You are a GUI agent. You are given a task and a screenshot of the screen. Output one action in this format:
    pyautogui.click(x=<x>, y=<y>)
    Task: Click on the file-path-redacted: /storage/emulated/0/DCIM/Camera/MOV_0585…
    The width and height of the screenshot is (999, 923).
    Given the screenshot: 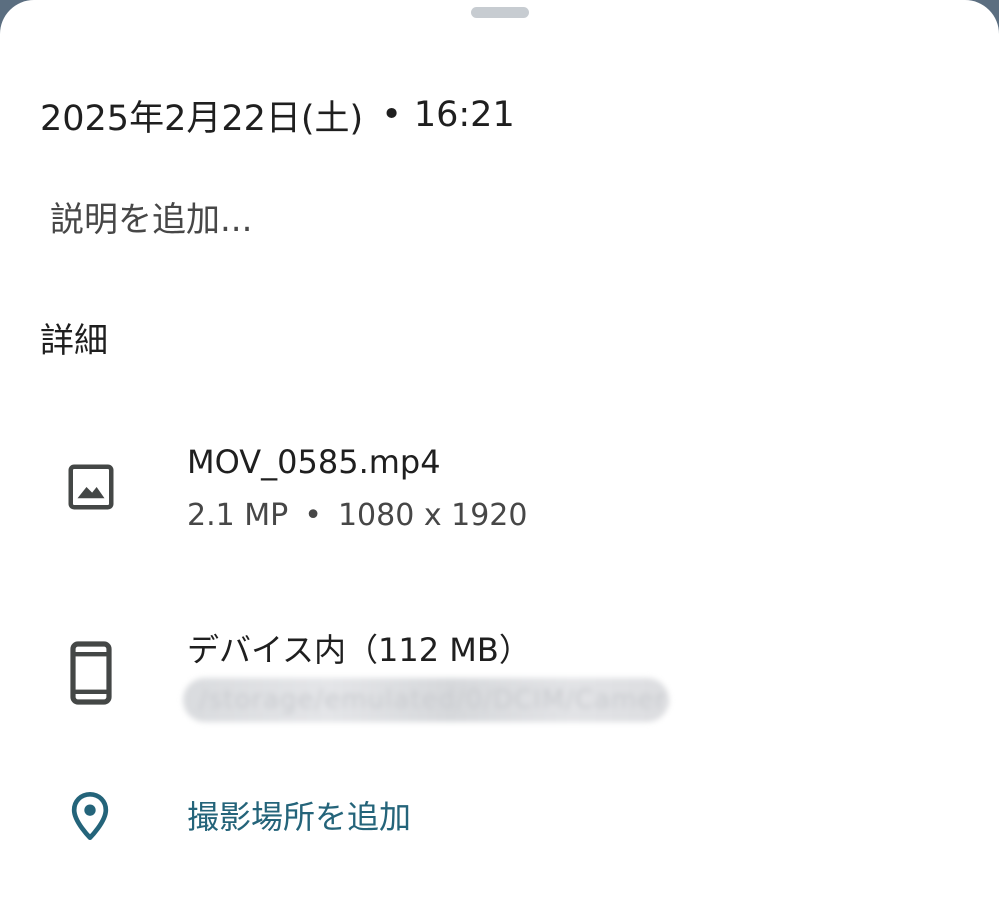 What is the action you would take?
    pyautogui.click(x=426, y=700)
    